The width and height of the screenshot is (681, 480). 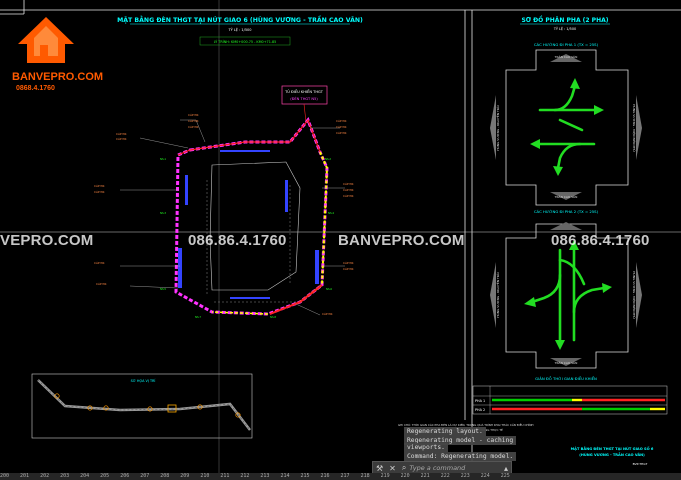 What do you see at coordinates (437, 468) in the screenshot?
I see `command-input: Type a command` at bounding box center [437, 468].